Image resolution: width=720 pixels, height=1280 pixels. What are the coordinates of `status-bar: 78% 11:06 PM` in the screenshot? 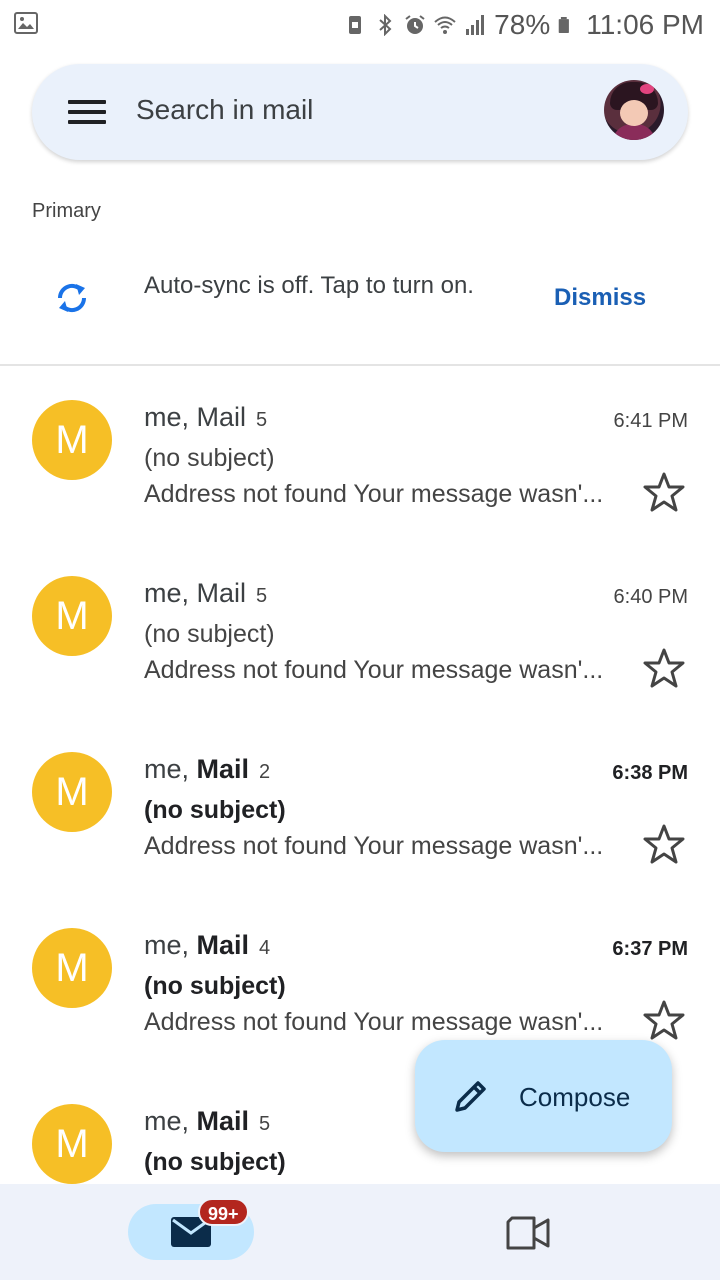 It's located at (360, 25).